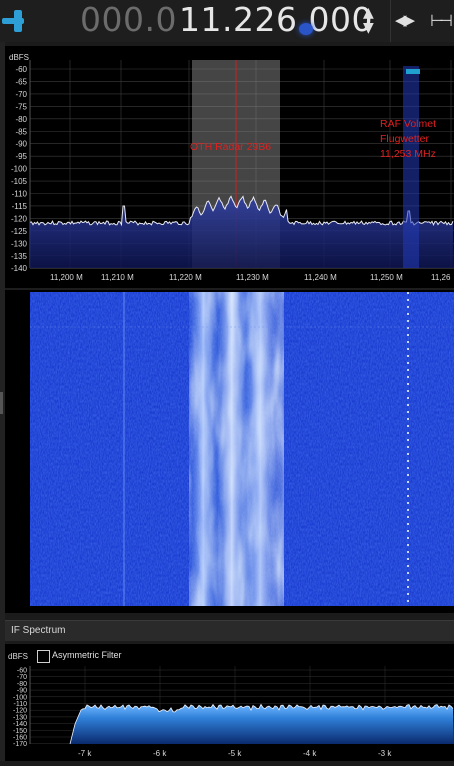  I want to click on spectrum-fill, so click(242, 232).